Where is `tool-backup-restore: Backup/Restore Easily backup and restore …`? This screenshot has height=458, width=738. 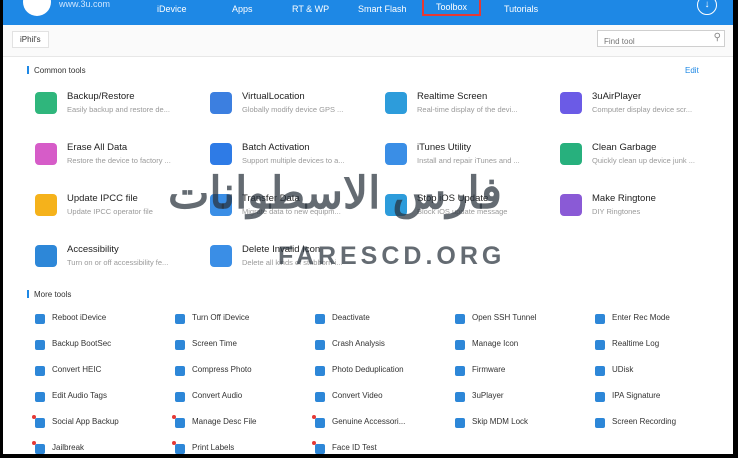 tool-backup-restore: Backup/Restore Easily backup and restore … is located at coordinates (120, 106).